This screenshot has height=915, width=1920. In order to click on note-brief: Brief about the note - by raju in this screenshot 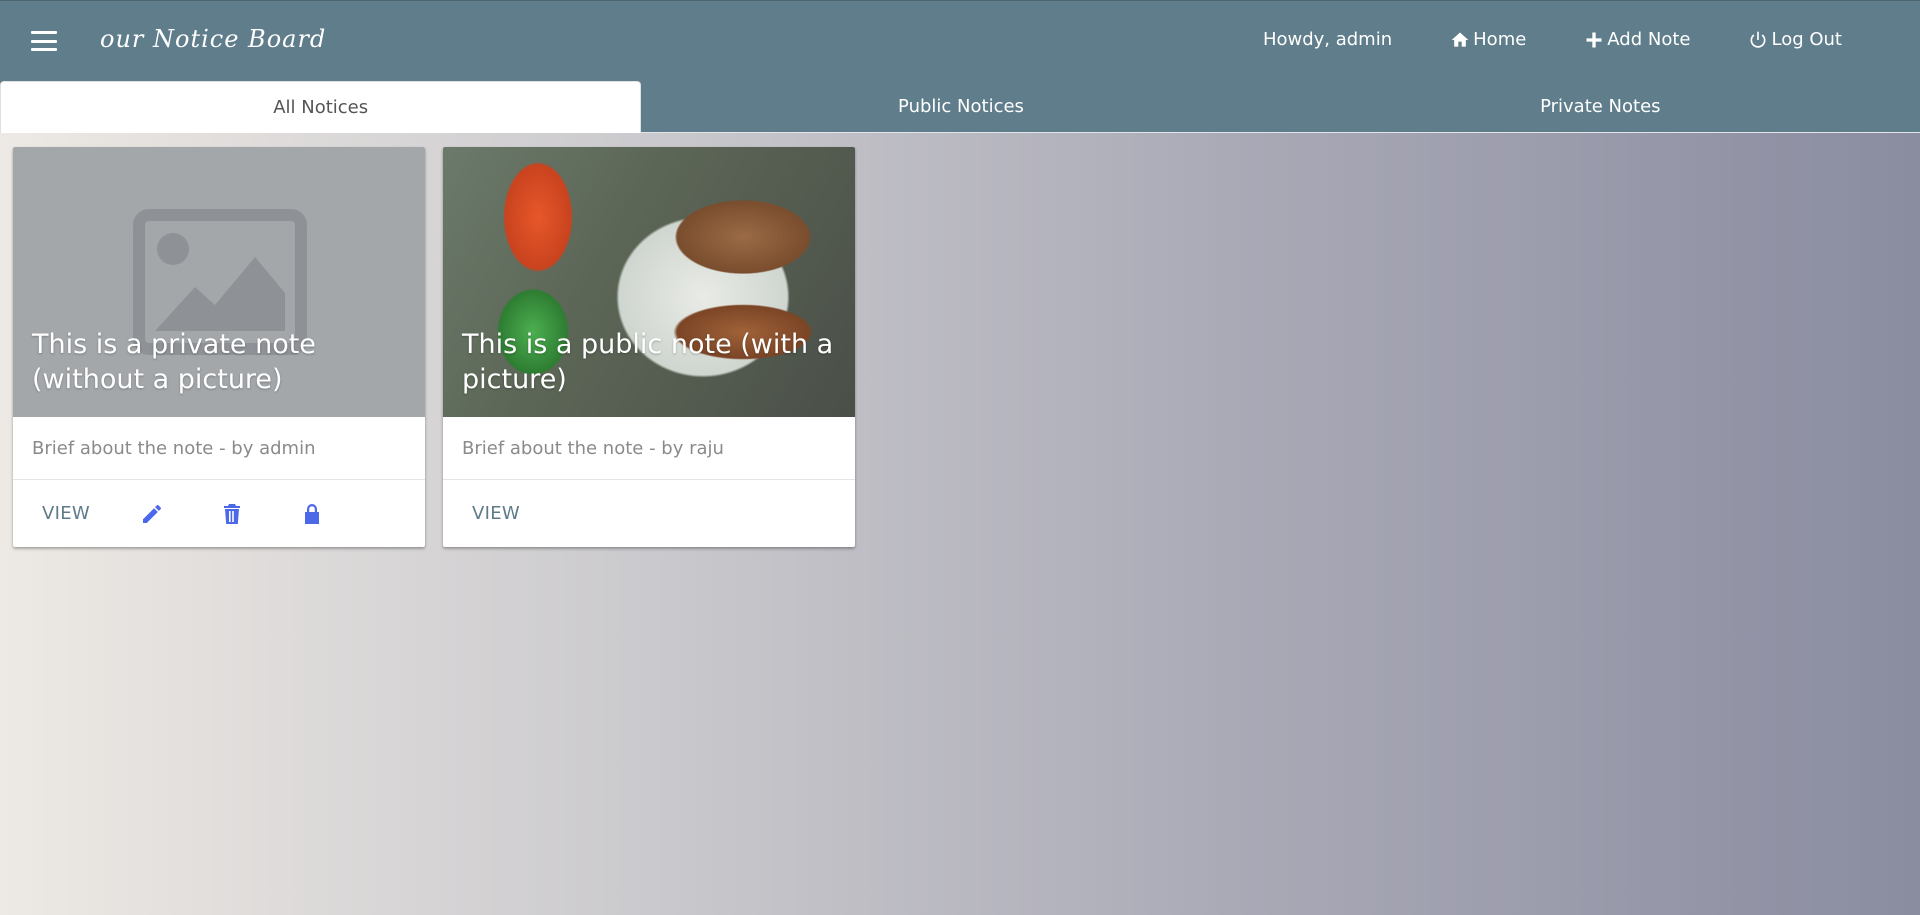, I will do `click(649, 448)`.